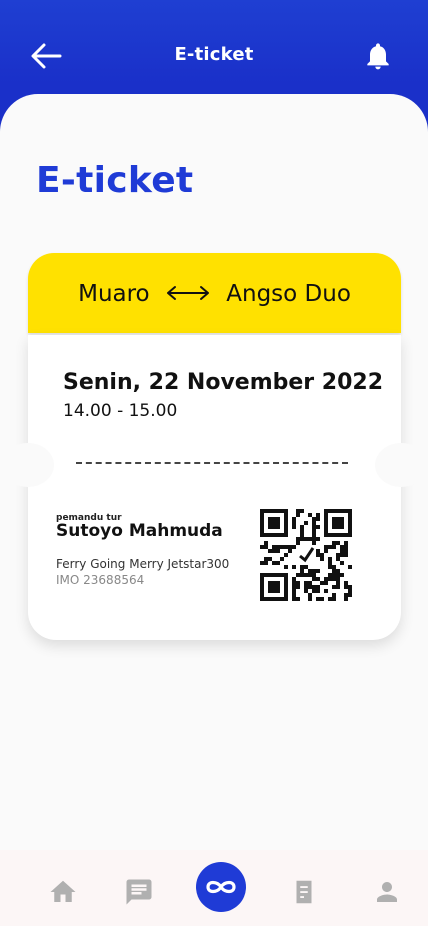  I want to click on qr-code-icon, so click(306, 555).